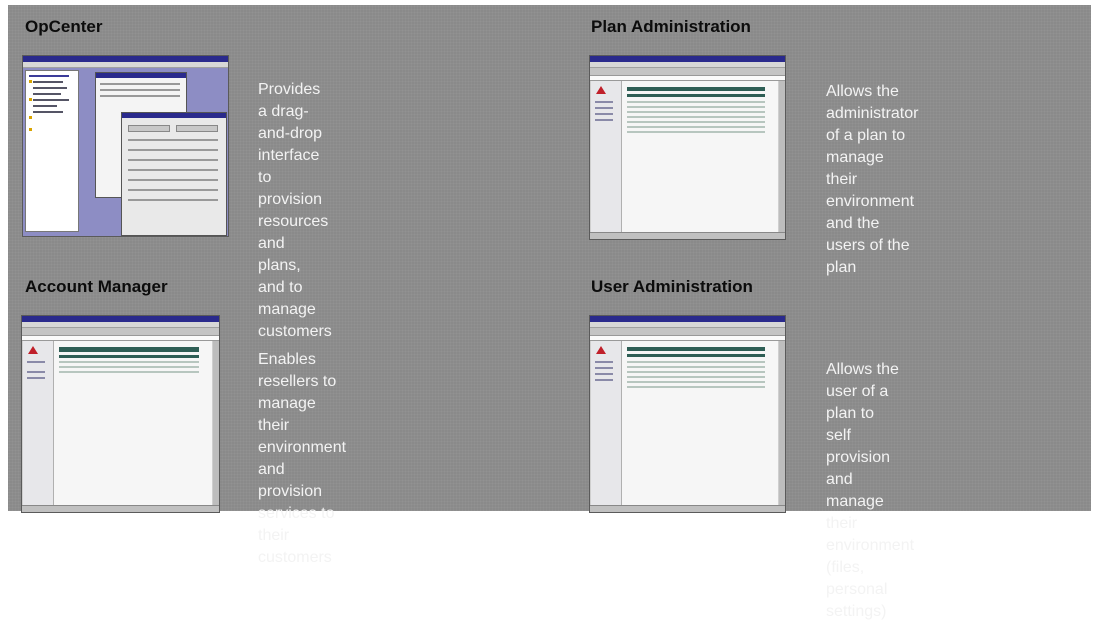 Image resolution: width=1099 pixels, height=623 pixels. Describe the element at coordinates (64, 26) in the screenshot. I see `panel-title: OpCenter` at that location.